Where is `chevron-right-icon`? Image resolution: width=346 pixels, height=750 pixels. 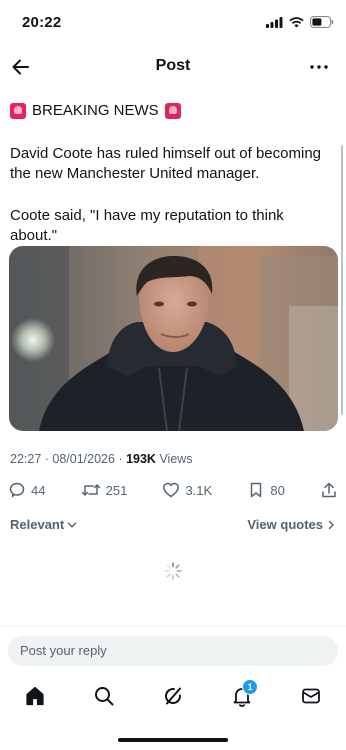
chevron-right-icon is located at coordinates (331, 524).